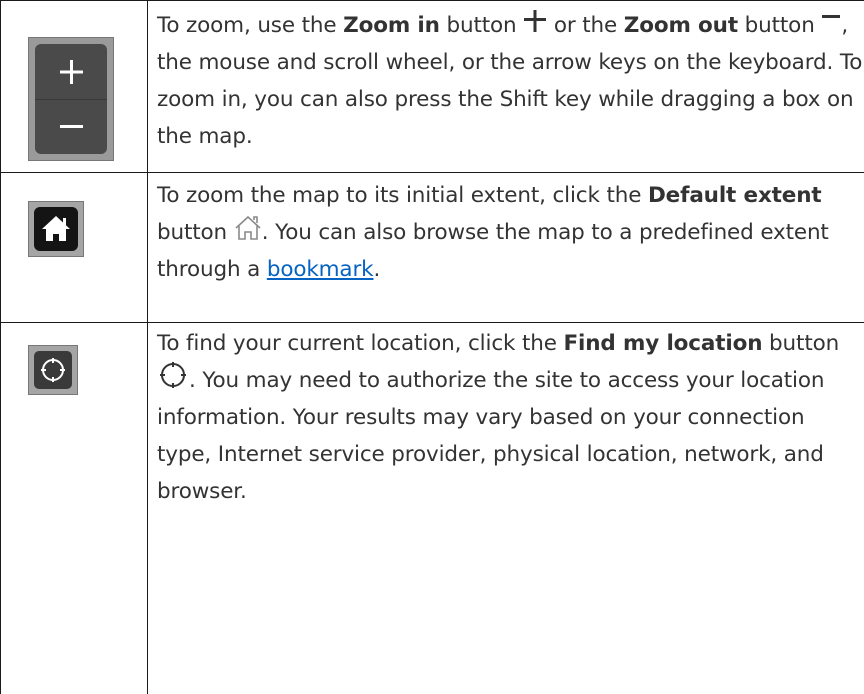 The height and width of the screenshot is (694, 864). Describe the element at coordinates (360, 343) in the screenshot. I see `locate-text-1: To find your current location, click the` at that location.